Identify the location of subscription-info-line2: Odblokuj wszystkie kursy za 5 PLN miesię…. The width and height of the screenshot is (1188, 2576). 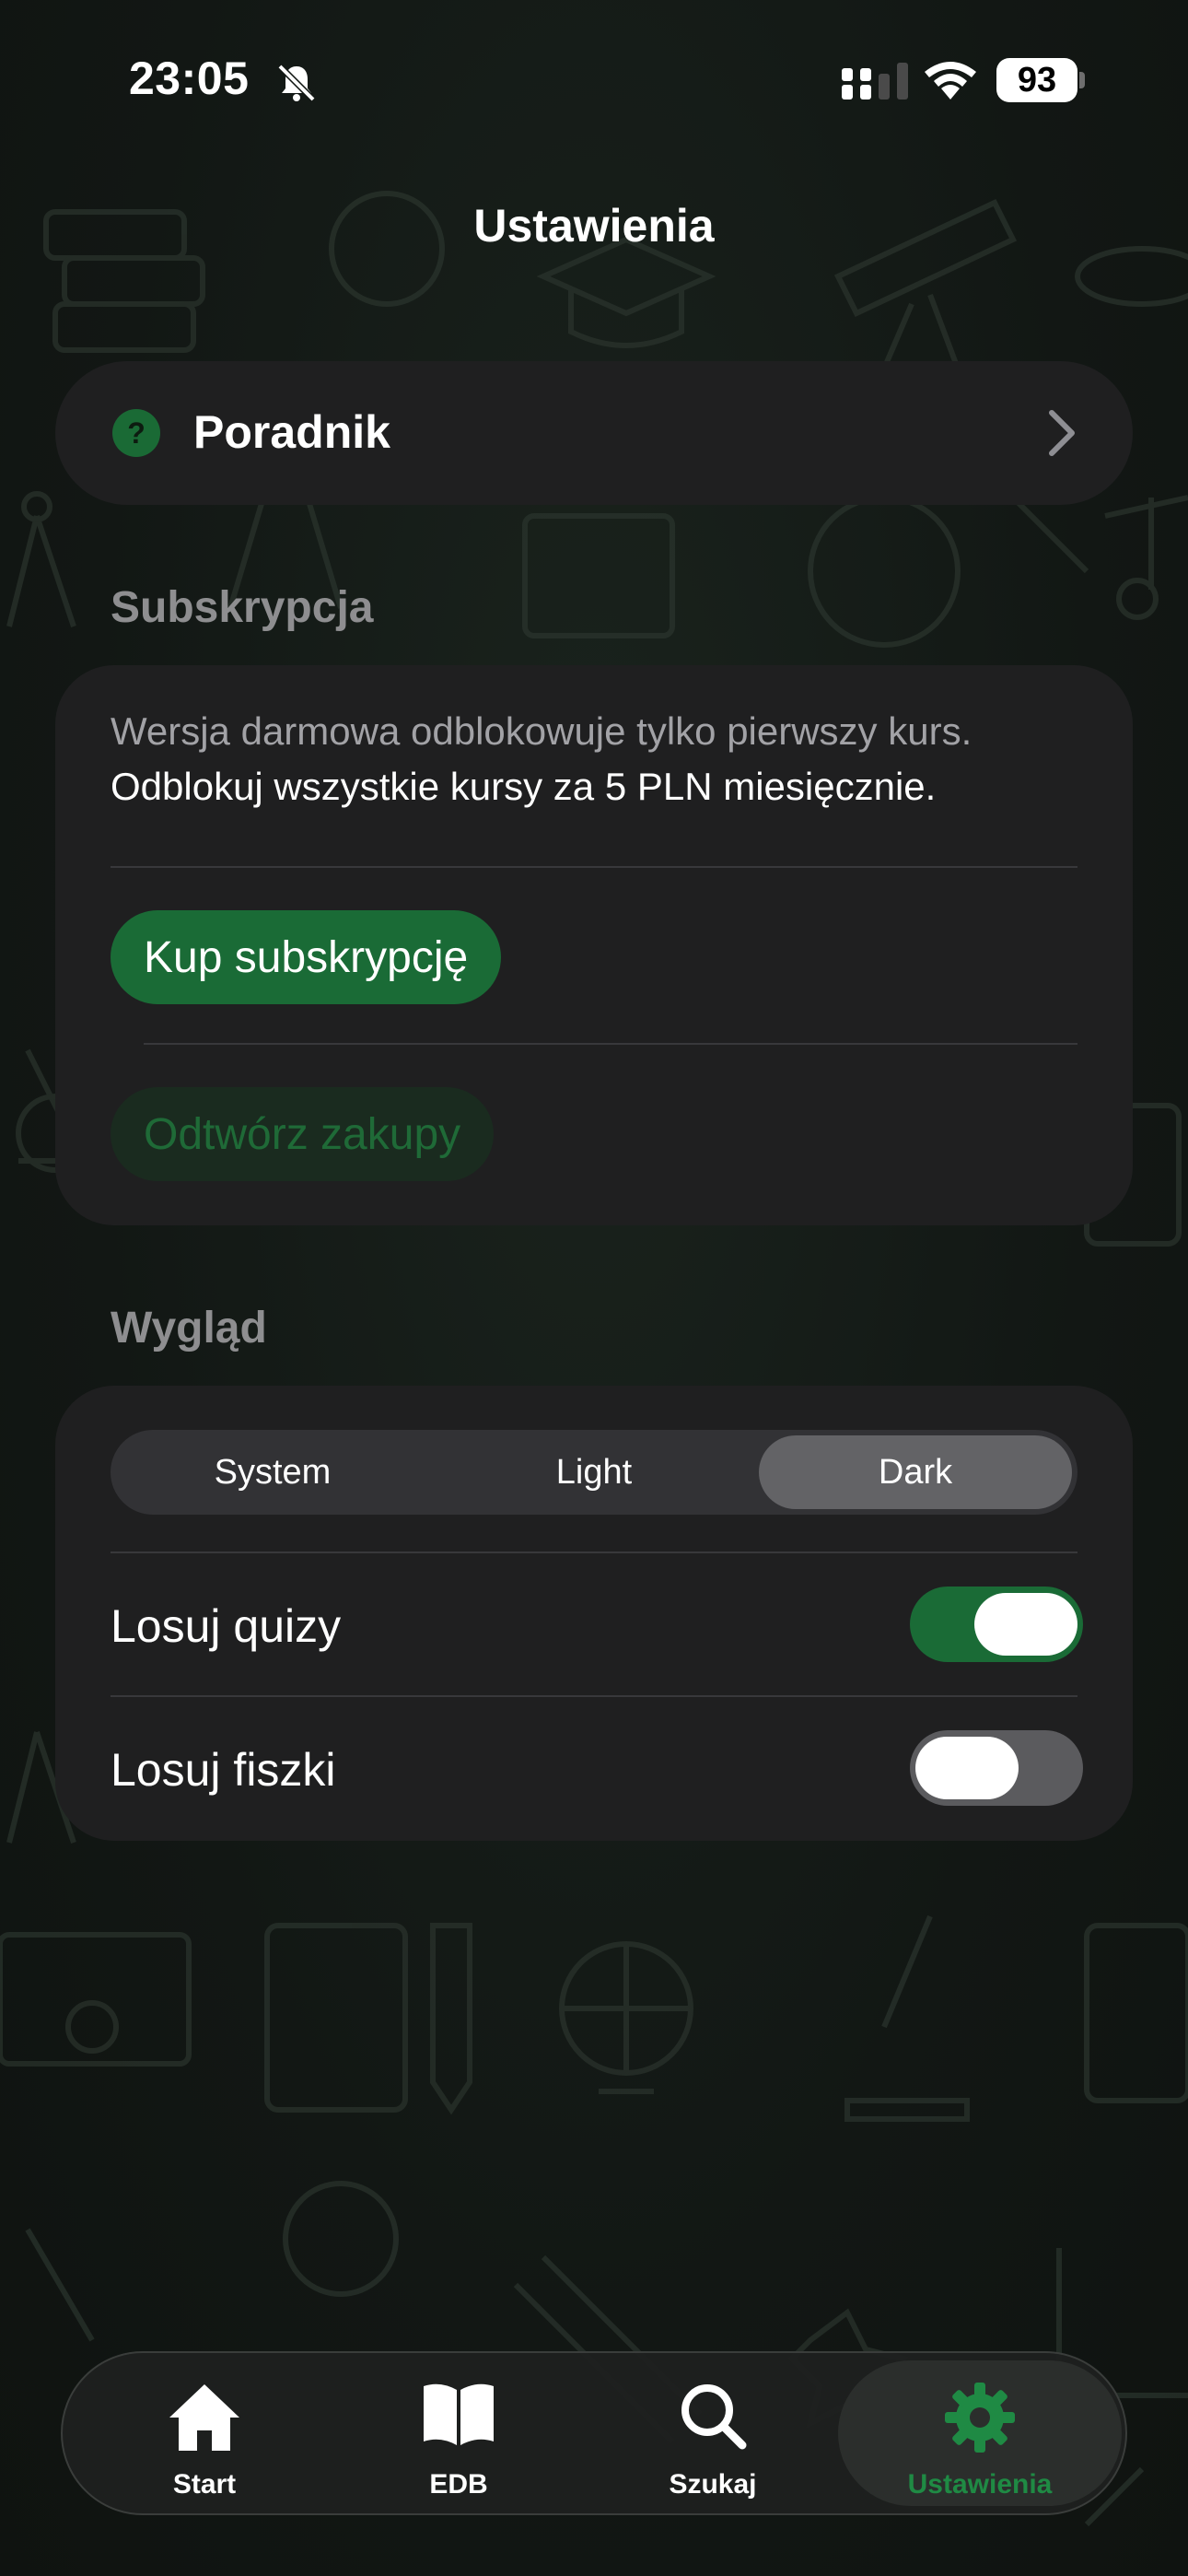
(524, 786).